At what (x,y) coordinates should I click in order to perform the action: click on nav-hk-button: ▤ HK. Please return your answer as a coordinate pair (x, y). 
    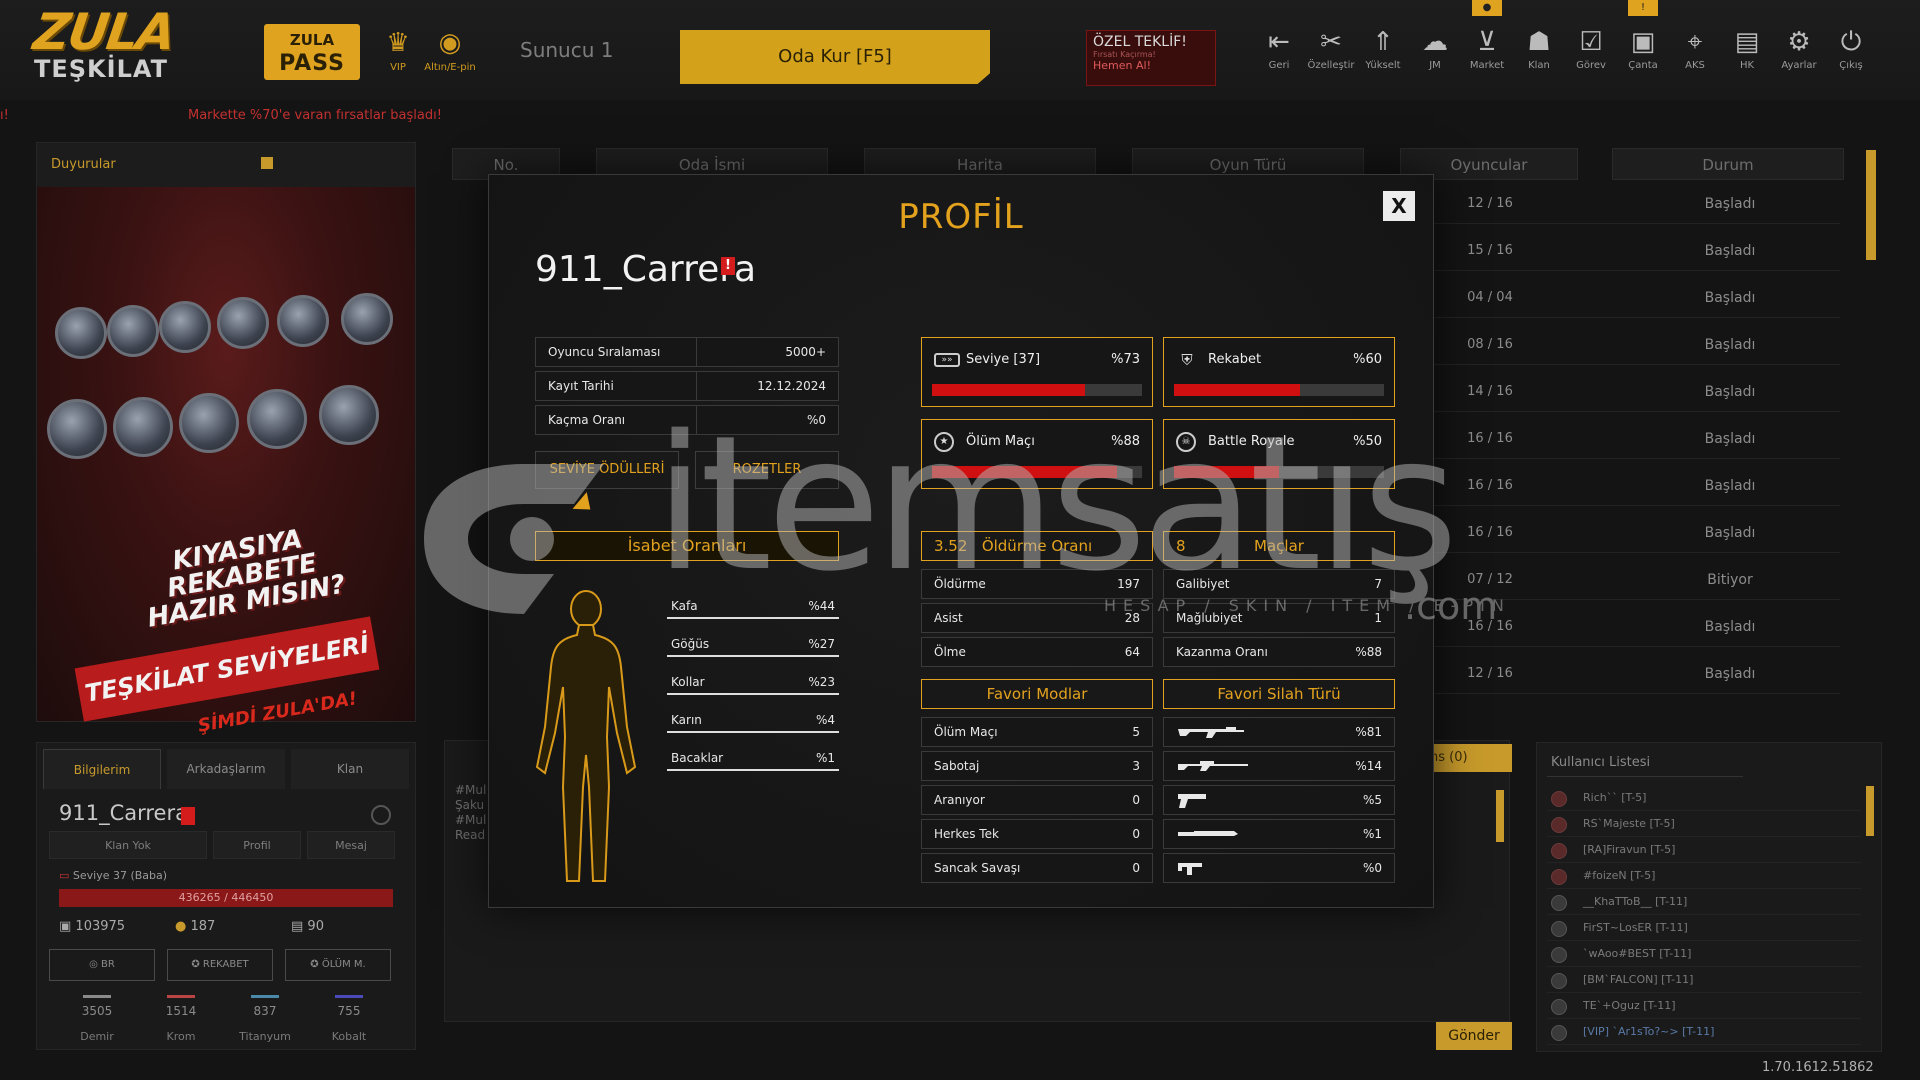
    Looking at the image, I should click on (1747, 48).